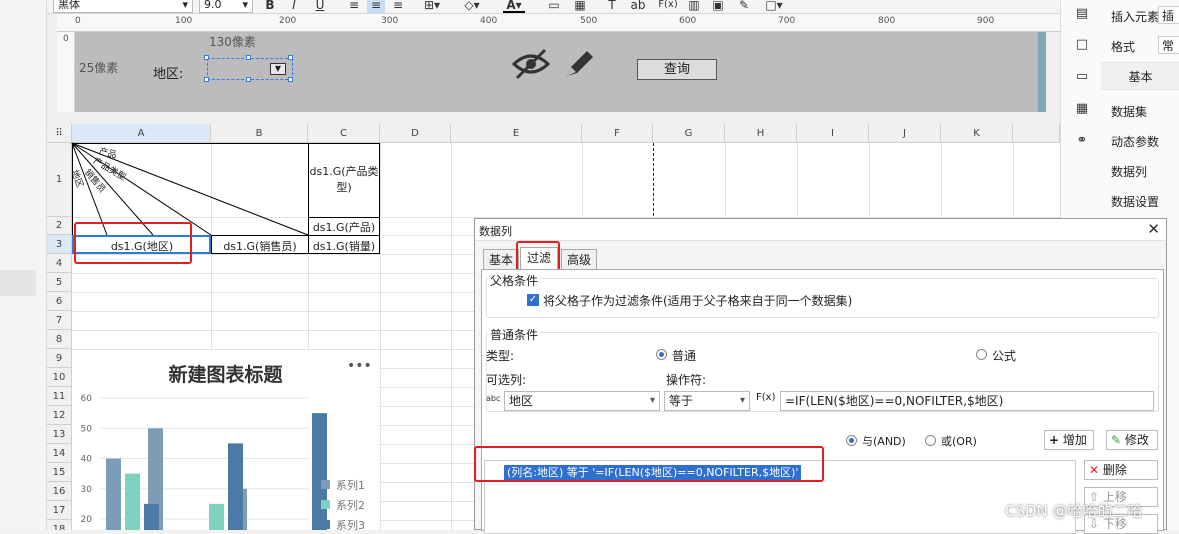  What do you see at coordinates (1153, 229) in the screenshot?
I see `close-icon: ✕` at bounding box center [1153, 229].